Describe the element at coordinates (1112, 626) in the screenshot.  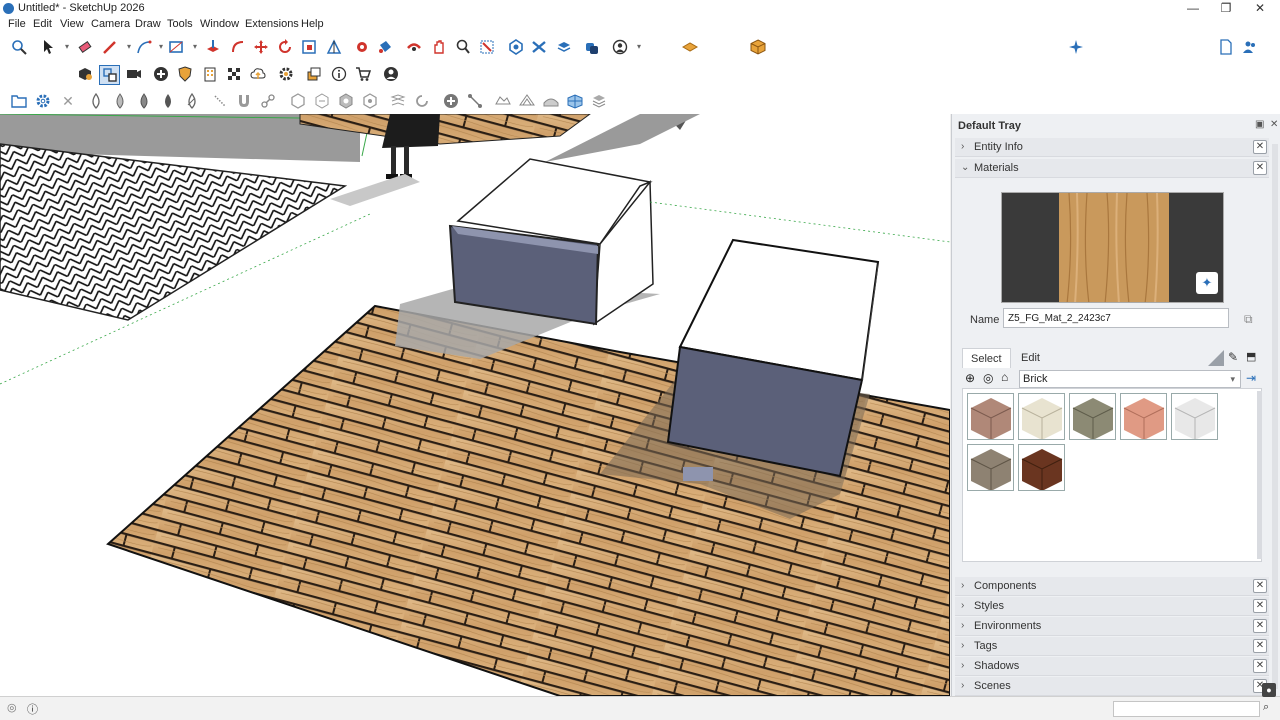
I see `tray-section-environments: › Environments ✕` at that location.